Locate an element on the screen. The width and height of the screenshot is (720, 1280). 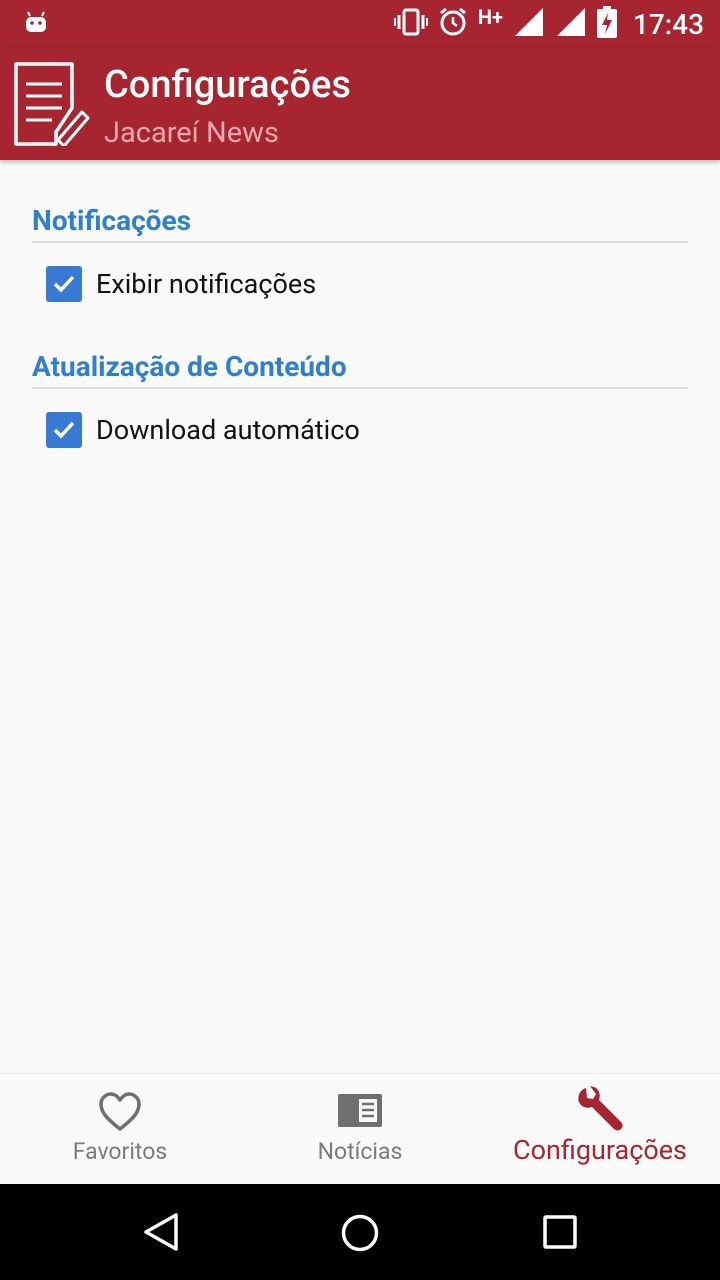
heart-icon is located at coordinates (120, 1114).